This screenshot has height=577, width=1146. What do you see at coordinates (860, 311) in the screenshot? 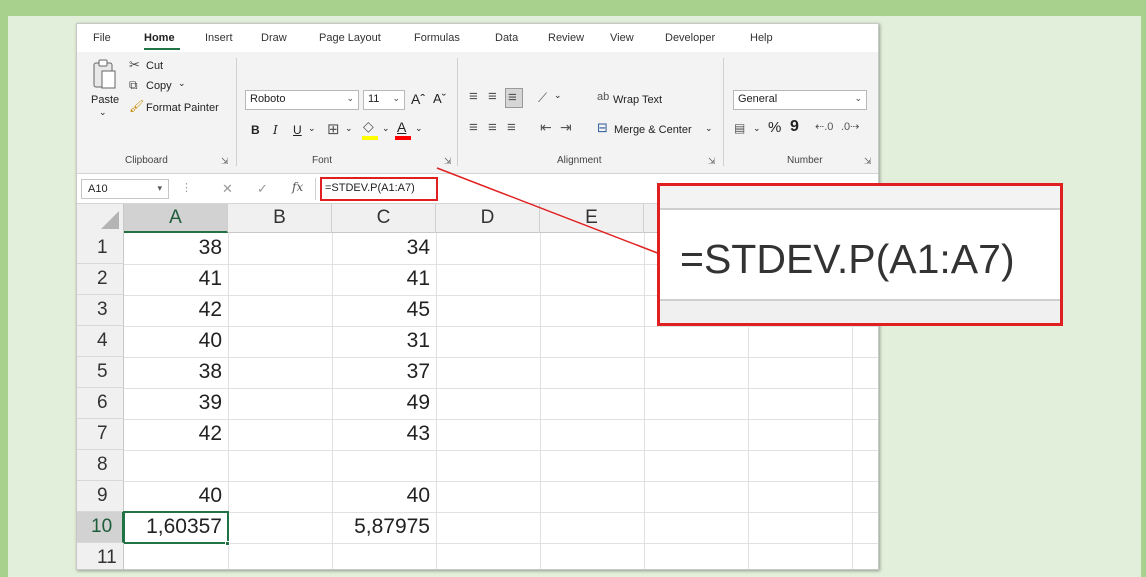
I see `zoom-callout-bottom-bar` at bounding box center [860, 311].